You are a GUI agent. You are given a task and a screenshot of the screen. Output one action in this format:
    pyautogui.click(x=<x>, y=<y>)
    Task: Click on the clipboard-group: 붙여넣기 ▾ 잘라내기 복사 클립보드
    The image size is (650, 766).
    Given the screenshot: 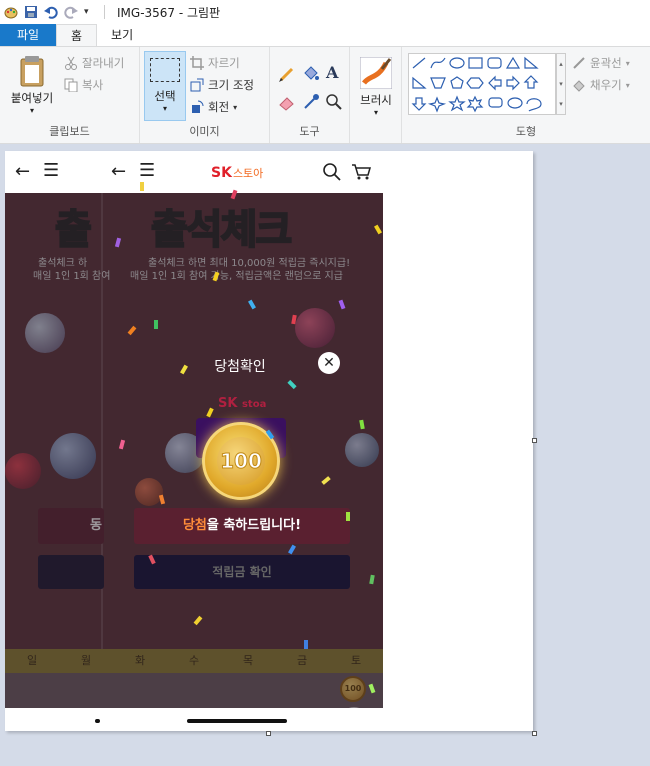 What is the action you would take?
    pyautogui.click(x=70, y=95)
    